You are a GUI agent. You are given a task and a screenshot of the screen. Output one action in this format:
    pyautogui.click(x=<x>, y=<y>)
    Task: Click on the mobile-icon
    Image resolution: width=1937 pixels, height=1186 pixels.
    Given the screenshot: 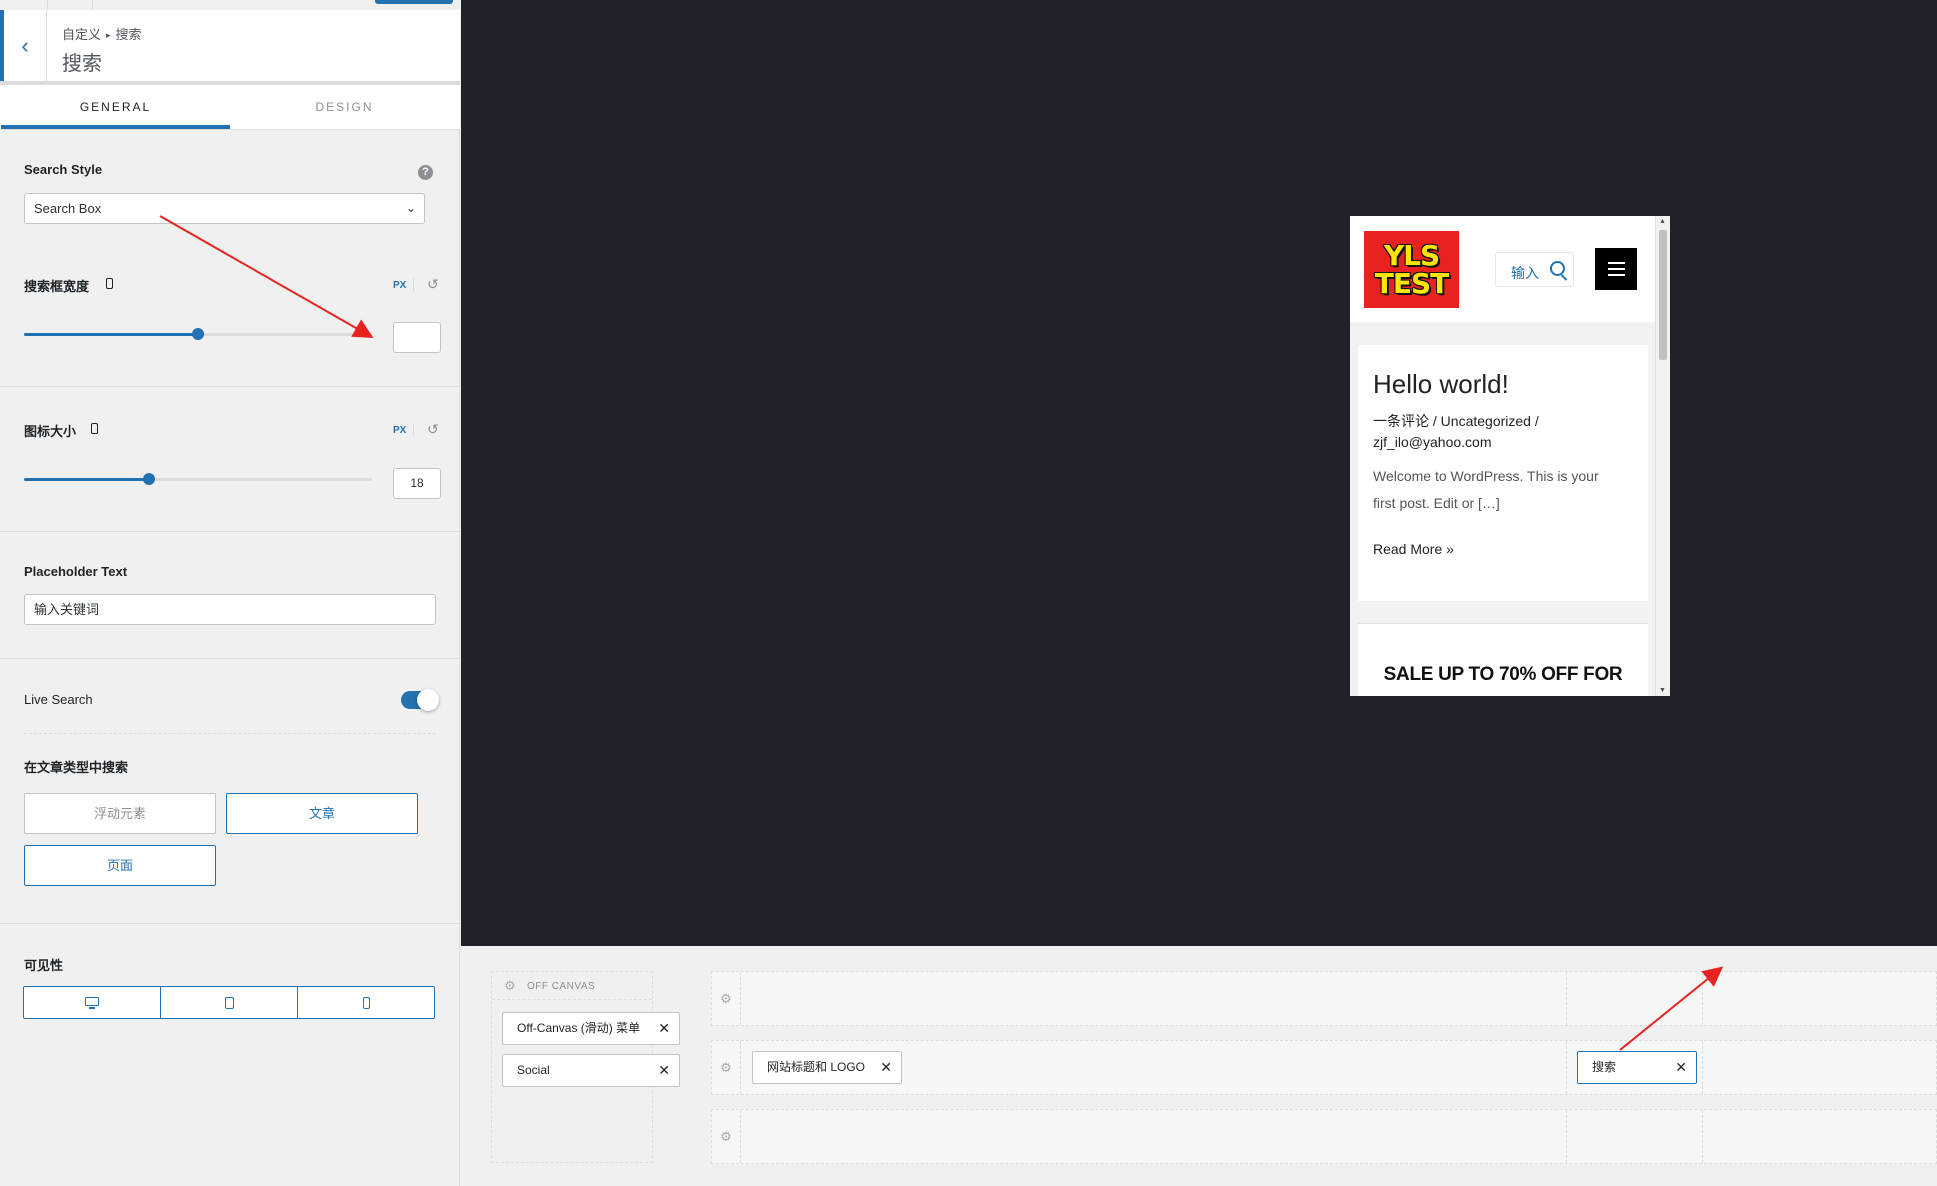 What is the action you would take?
    pyautogui.click(x=366, y=1002)
    